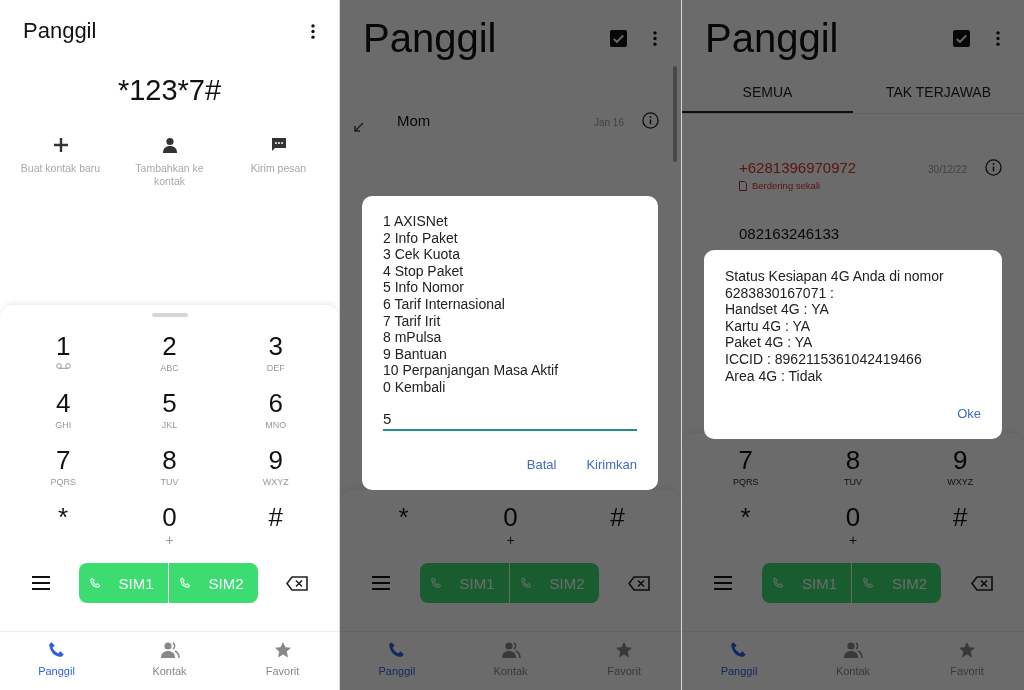  Describe the element at coordinates (421, 238) in the screenshot. I see `dialog-text: 2 Info Paket` at that location.